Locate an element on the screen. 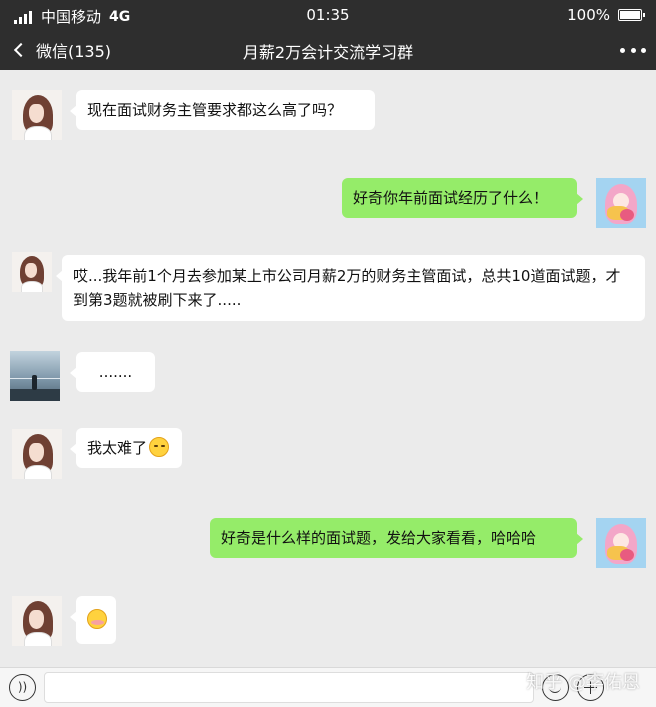 The width and height of the screenshot is (656, 707). message-text: 现在面试财务主管要求都这么高了吗？ is located at coordinates (215, 110).